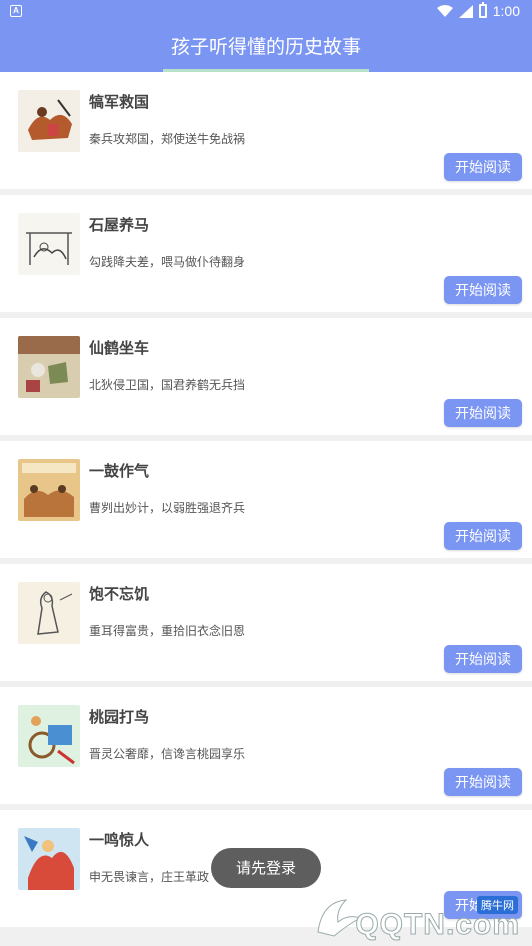 Image resolution: width=532 pixels, height=946 pixels. I want to click on page-title: 孩子听得懂的历史故事, so click(265, 47).